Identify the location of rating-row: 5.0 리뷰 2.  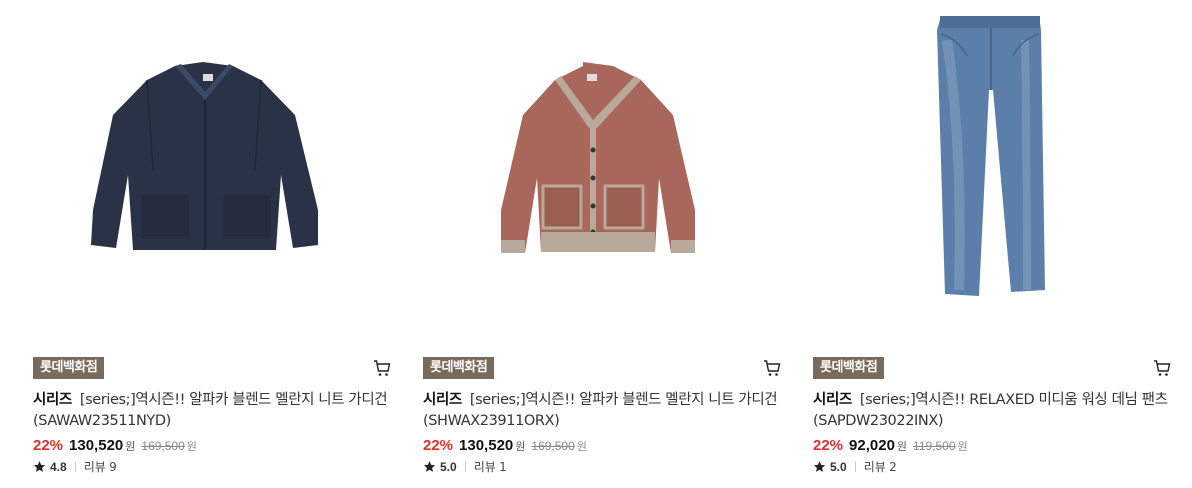
(855, 466).